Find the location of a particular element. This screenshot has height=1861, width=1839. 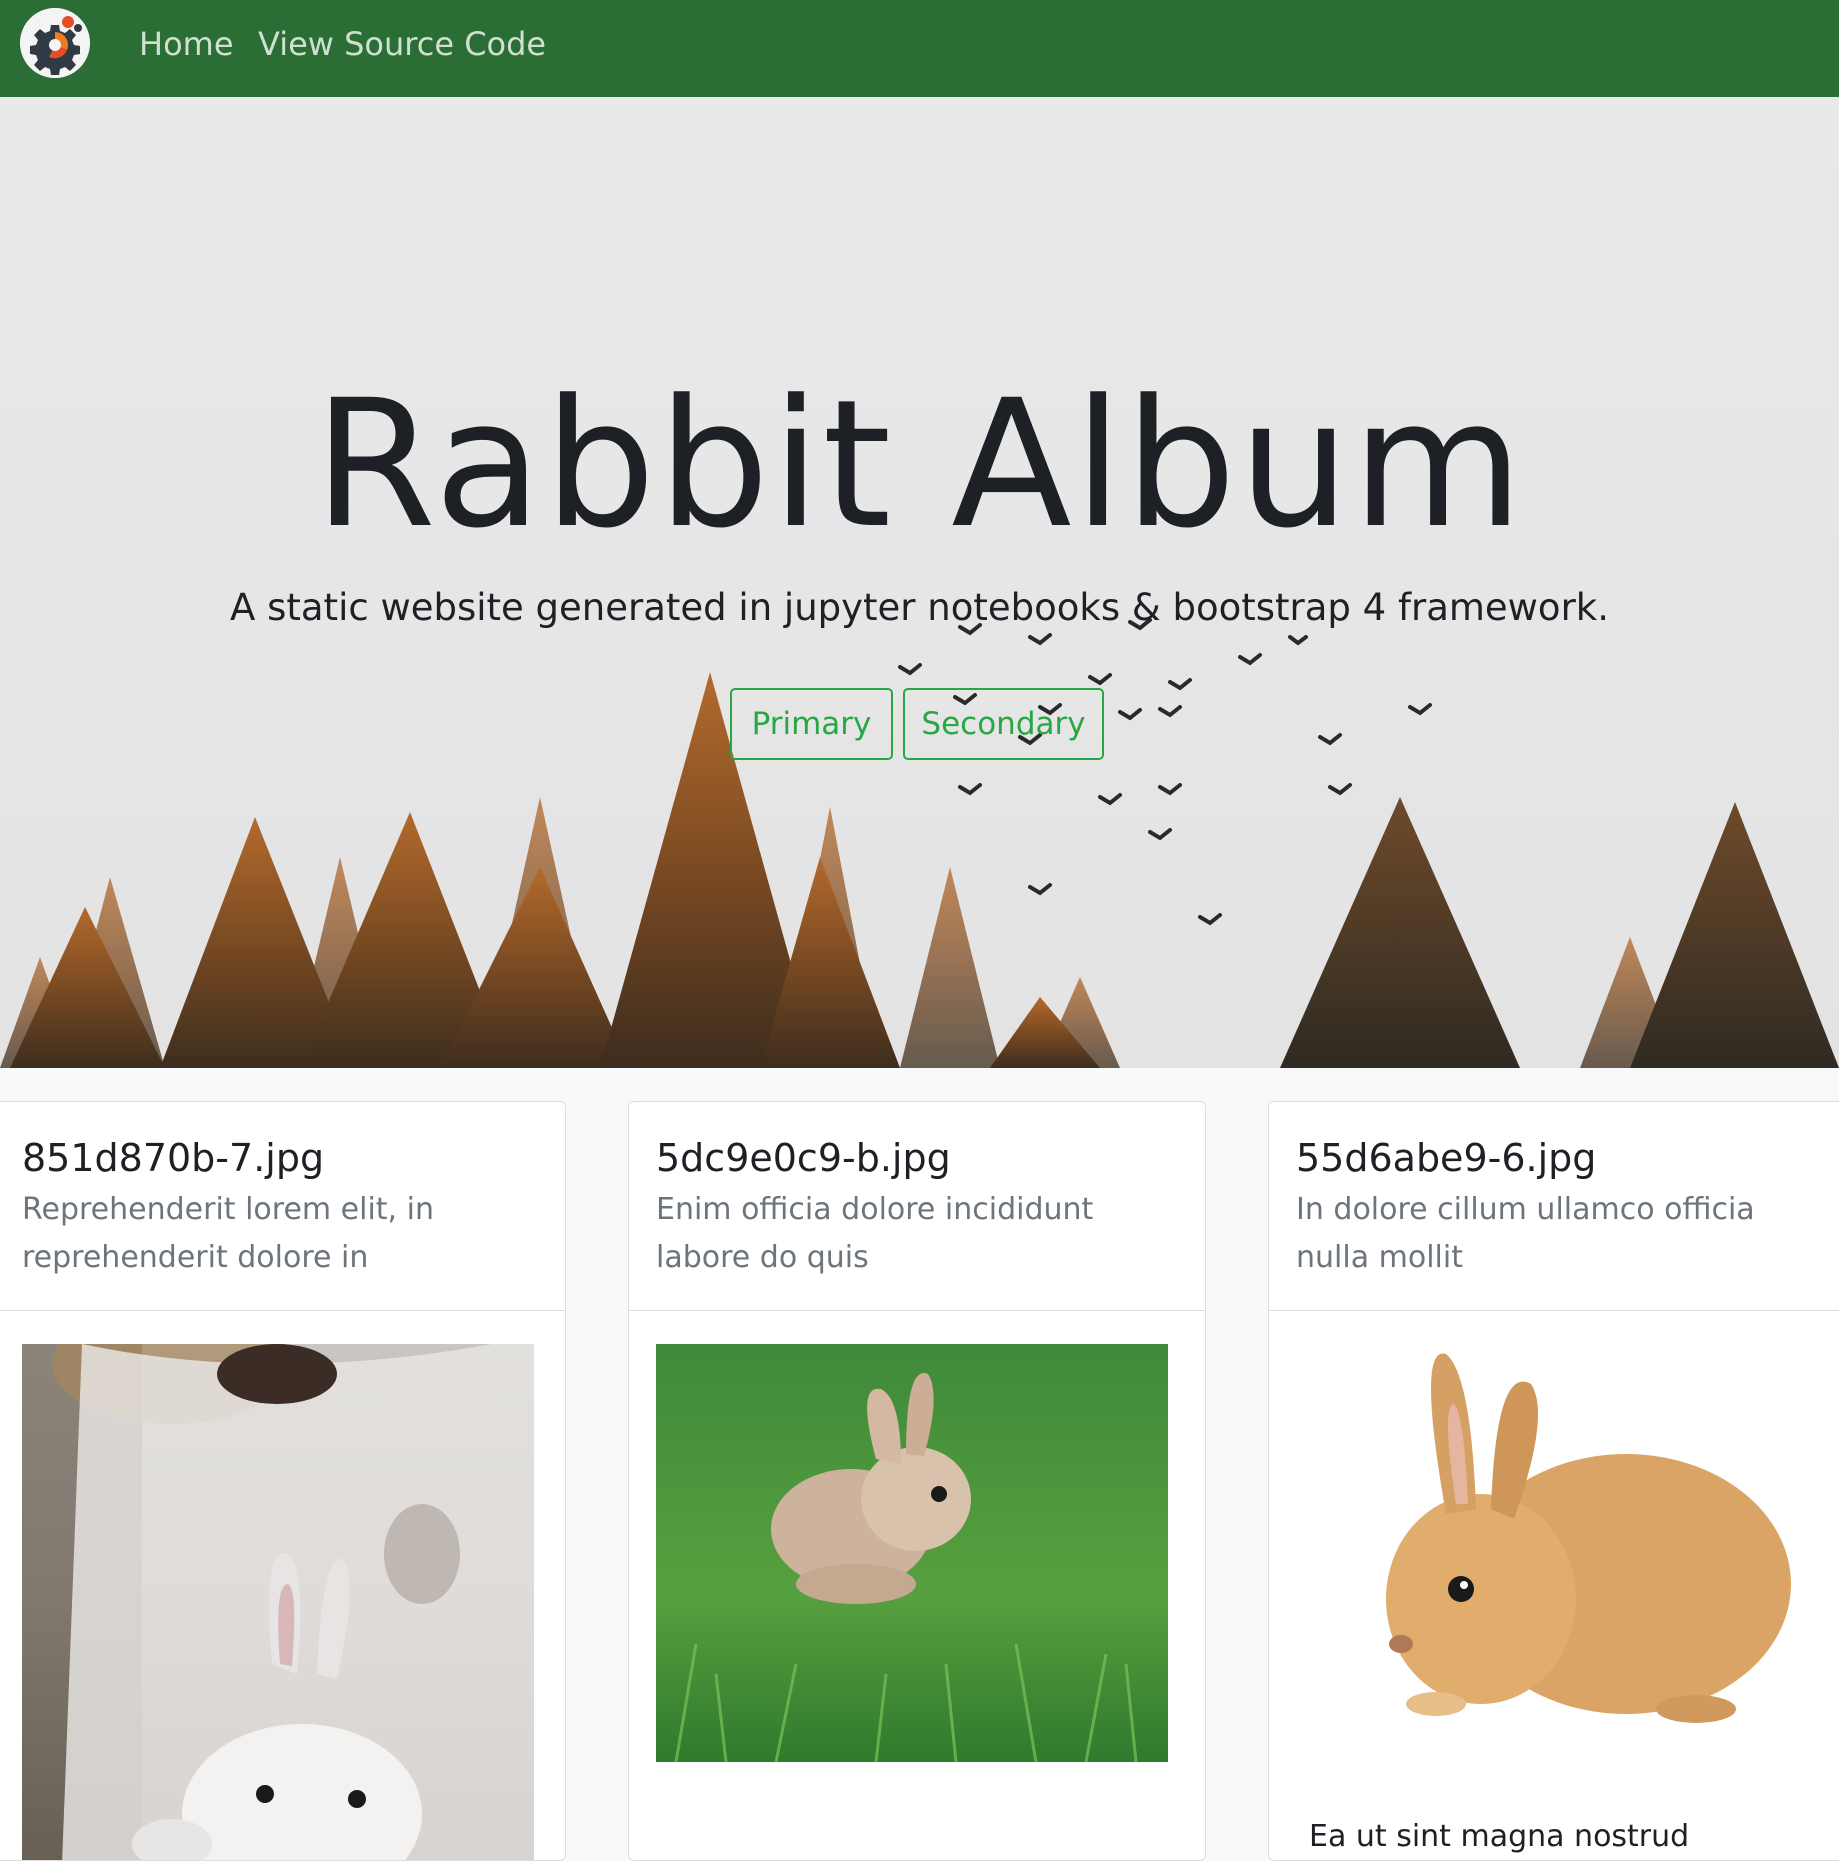

navbar: Home View Source Code is located at coordinates (919, 48).